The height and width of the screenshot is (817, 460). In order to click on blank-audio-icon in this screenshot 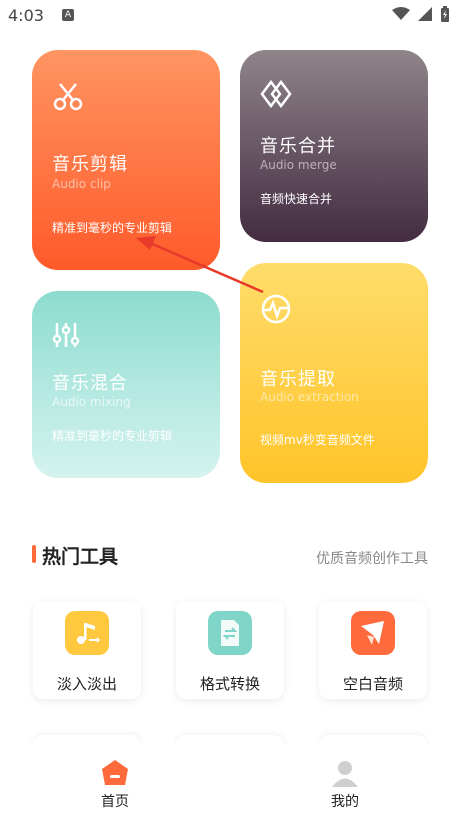, I will do `click(373, 633)`.